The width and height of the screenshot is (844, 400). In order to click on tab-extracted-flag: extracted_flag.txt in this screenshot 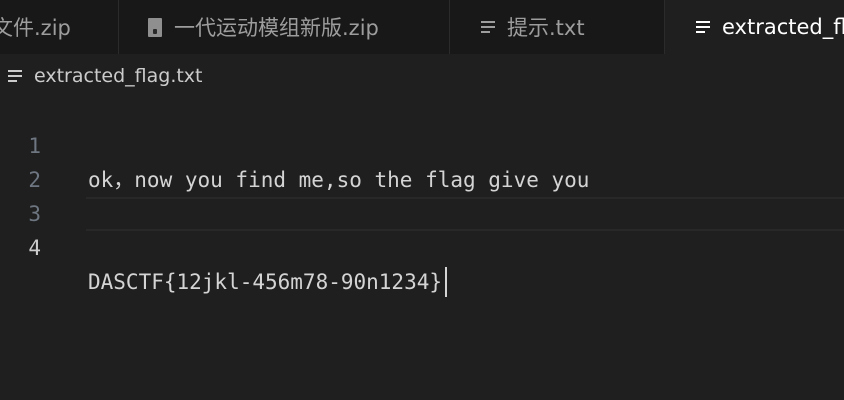, I will do `click(754, 27)`.